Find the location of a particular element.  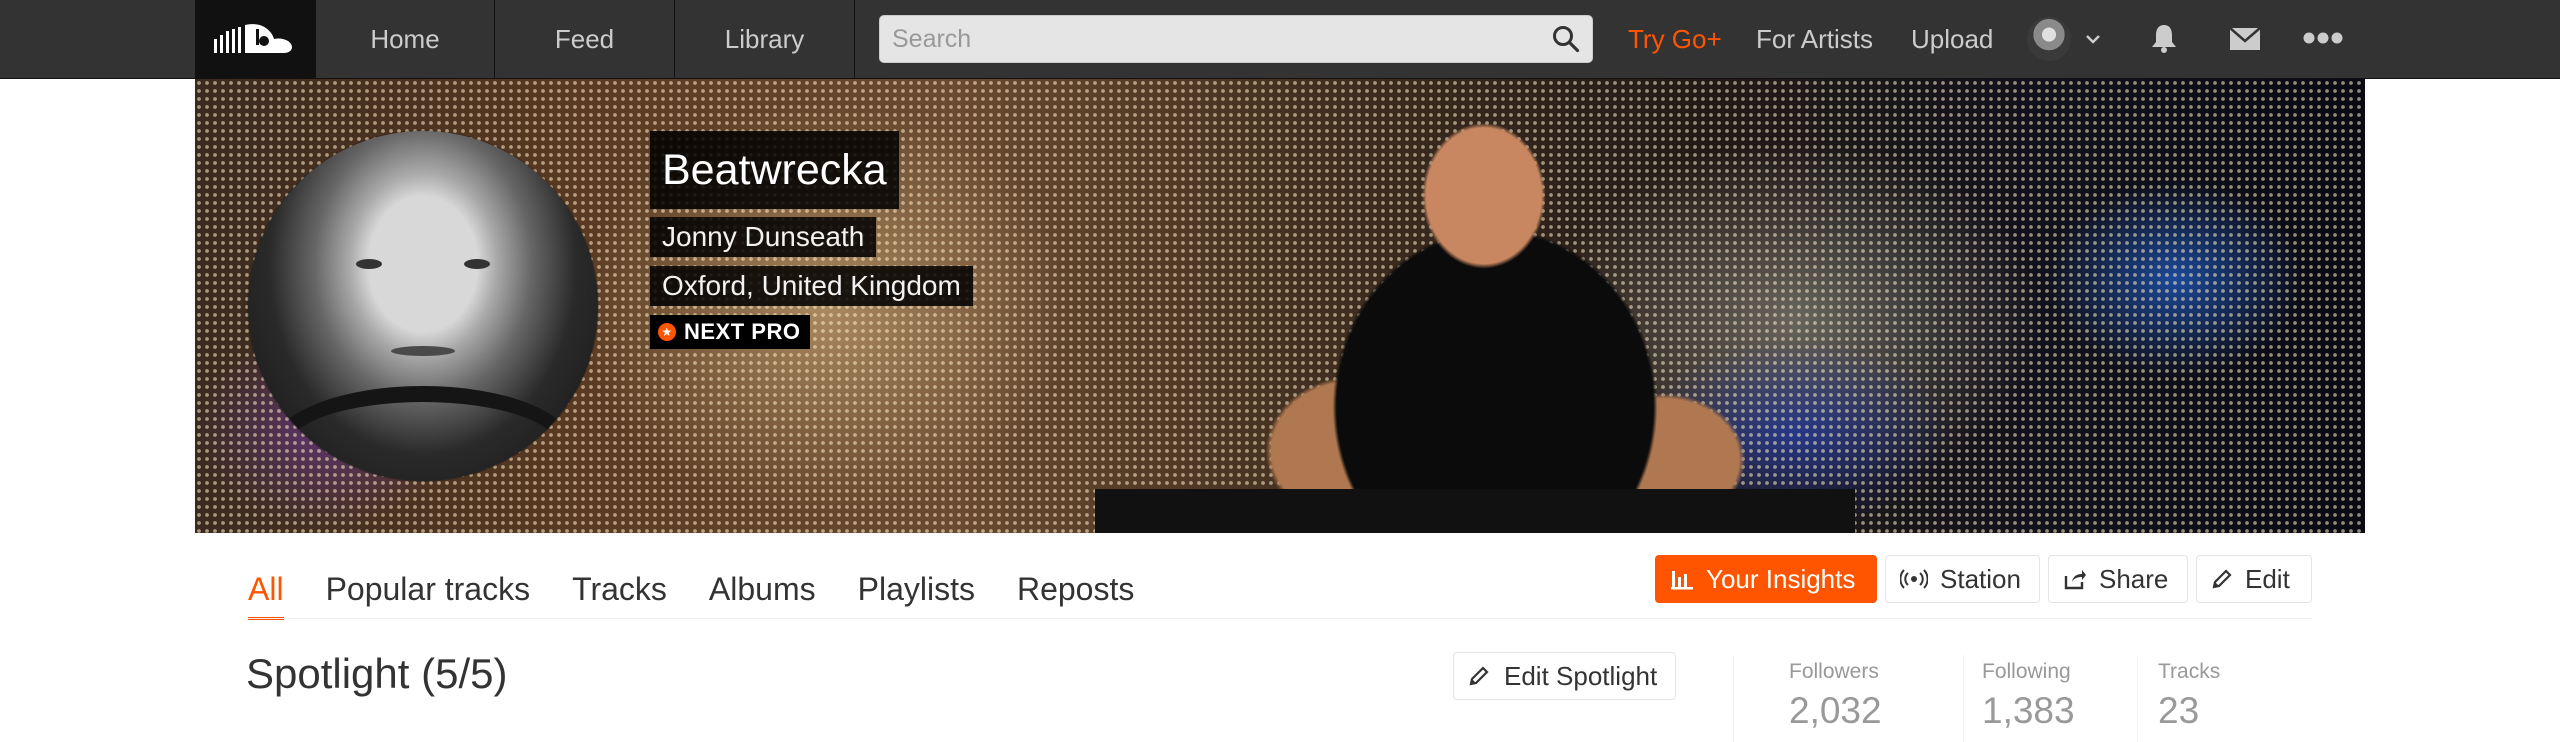

station-label: Station is located at coordinates (1980, 578).